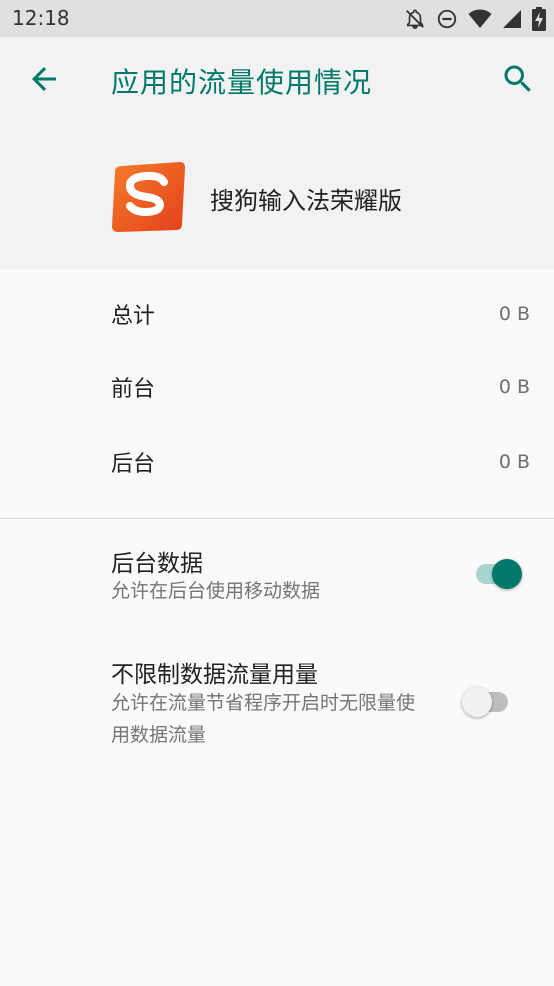 Image resolution: width=554 pixels, height=986 pixels. Describe the element at coordinates (447, 19) in the screenshot. I see `do-not-disturb-icon` at that location.